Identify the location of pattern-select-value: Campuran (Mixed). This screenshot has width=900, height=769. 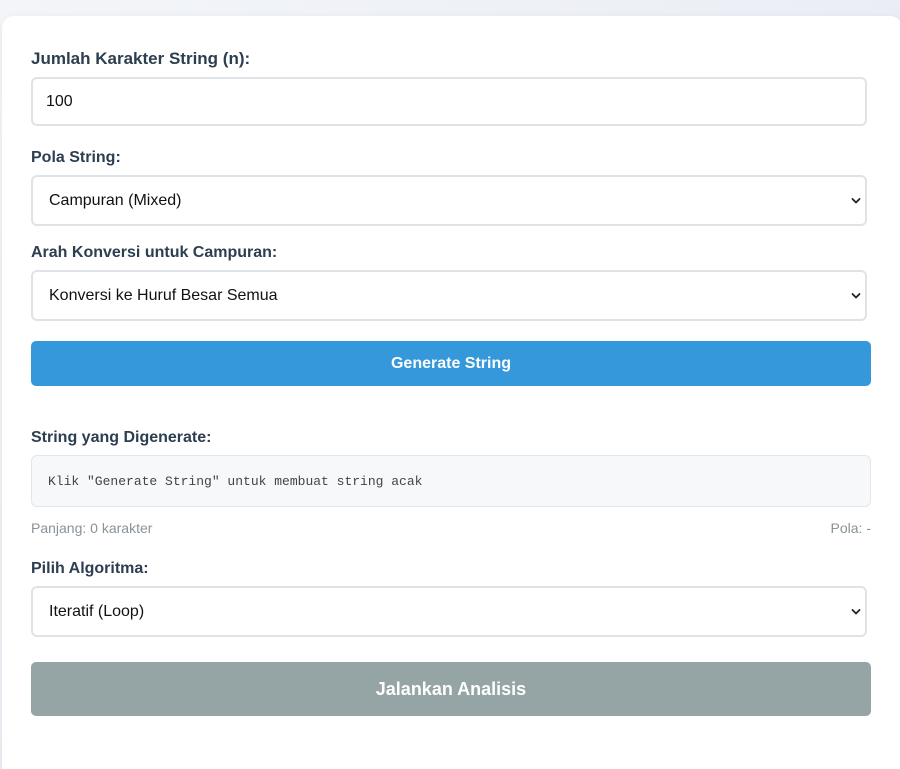
(115, 200).